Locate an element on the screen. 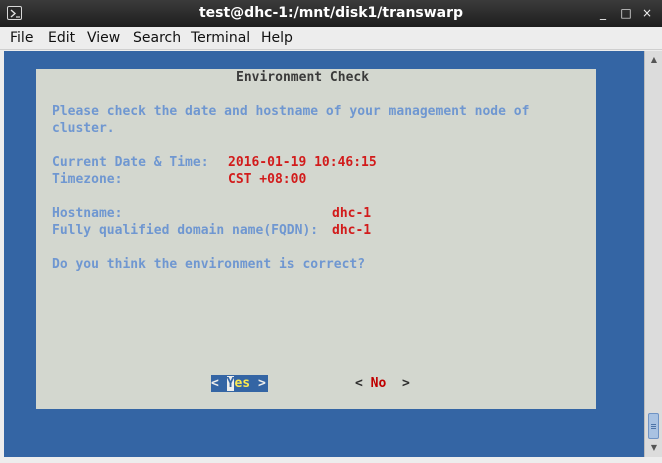  yes-button-right-bracket: > is located at coordinates (258, 383).